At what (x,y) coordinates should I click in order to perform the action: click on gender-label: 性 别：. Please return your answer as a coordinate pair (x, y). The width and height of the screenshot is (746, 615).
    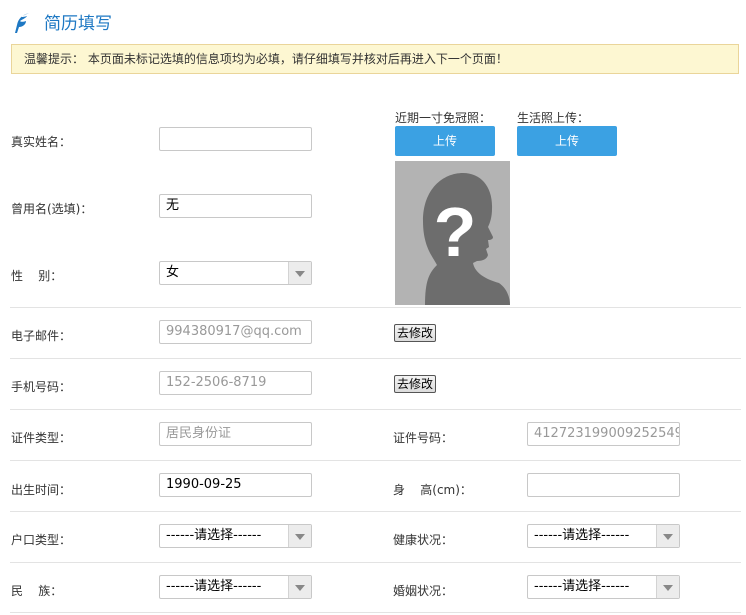
    Looking at the image, I should click on (37, 276).